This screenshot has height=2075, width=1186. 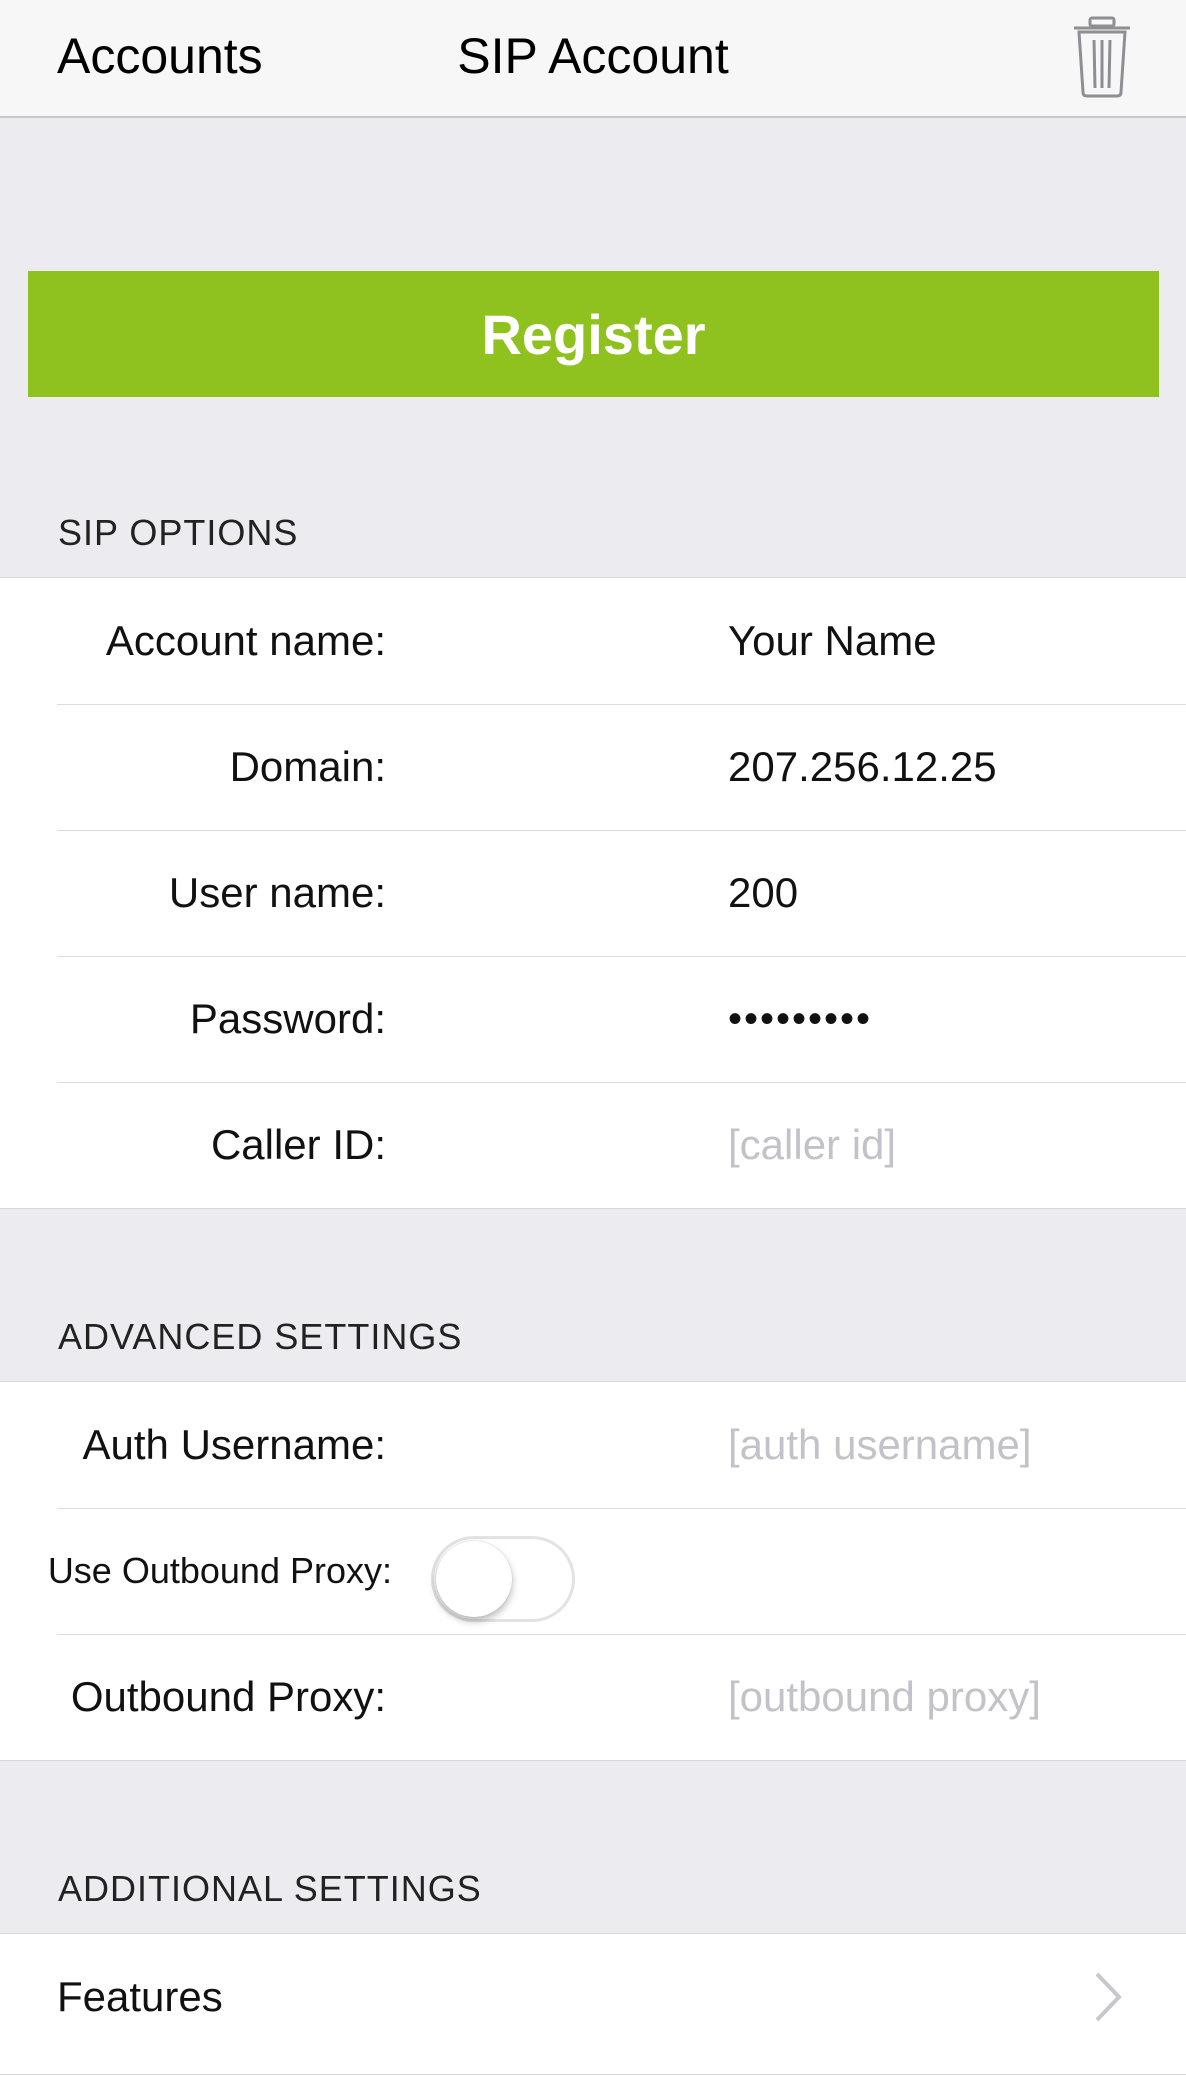 What do you see at coordinates (228, 1696) in the screenshot?
I see `outbound-proxy-label: Outbound Proxy:` at bounding box center [228, 1696].